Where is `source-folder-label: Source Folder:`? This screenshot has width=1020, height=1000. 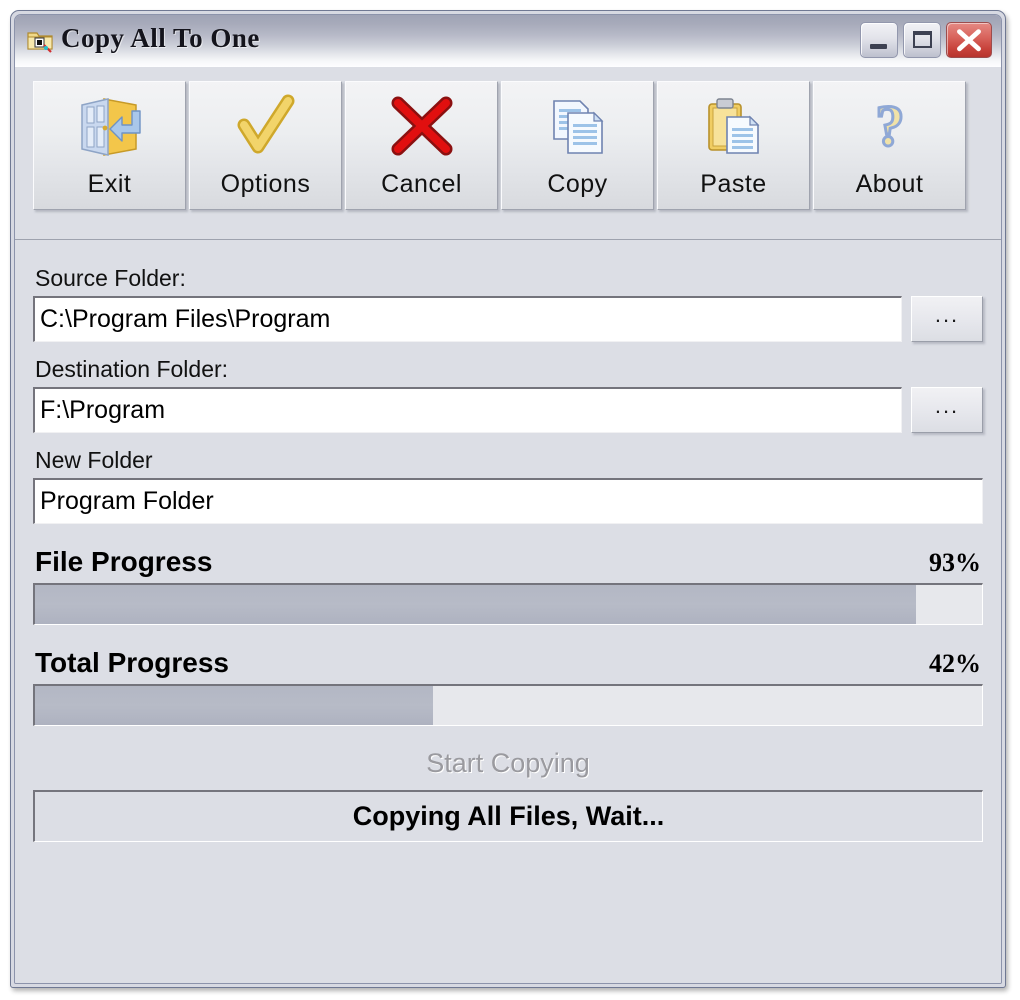 source-folder-label: Source Folder: is located at coordinates (110, 278).